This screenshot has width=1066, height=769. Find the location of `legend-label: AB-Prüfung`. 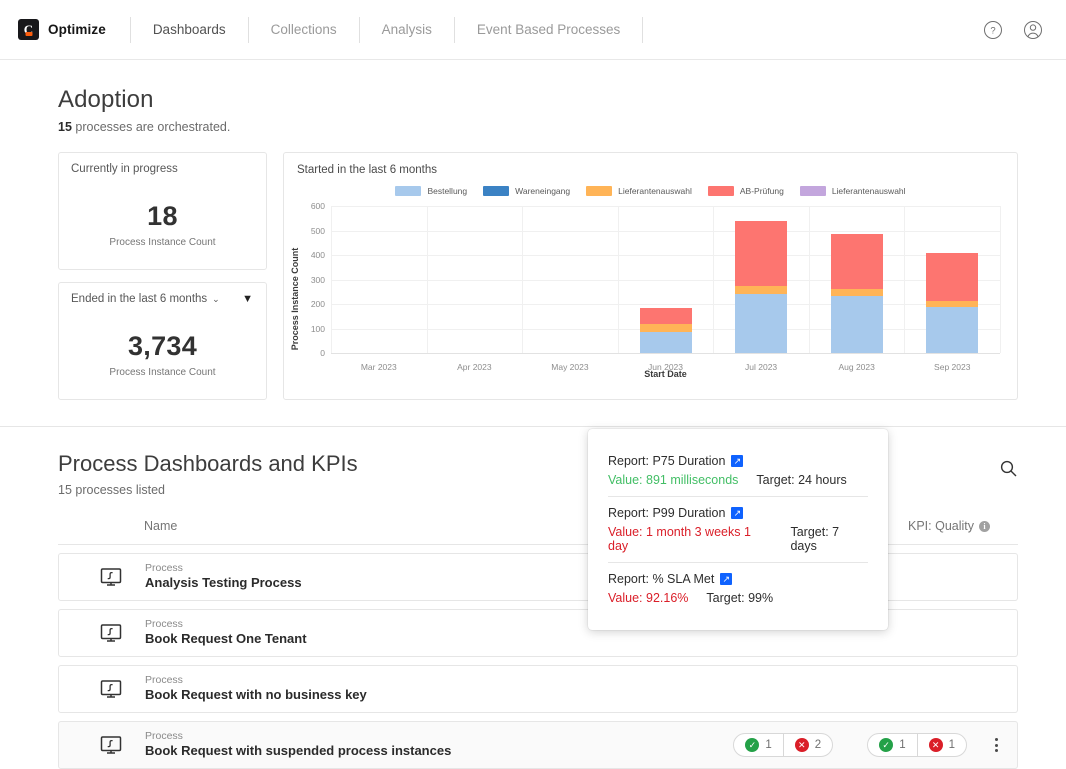

legend-label: AB-Prüfung is located at coordinates (761, 191).